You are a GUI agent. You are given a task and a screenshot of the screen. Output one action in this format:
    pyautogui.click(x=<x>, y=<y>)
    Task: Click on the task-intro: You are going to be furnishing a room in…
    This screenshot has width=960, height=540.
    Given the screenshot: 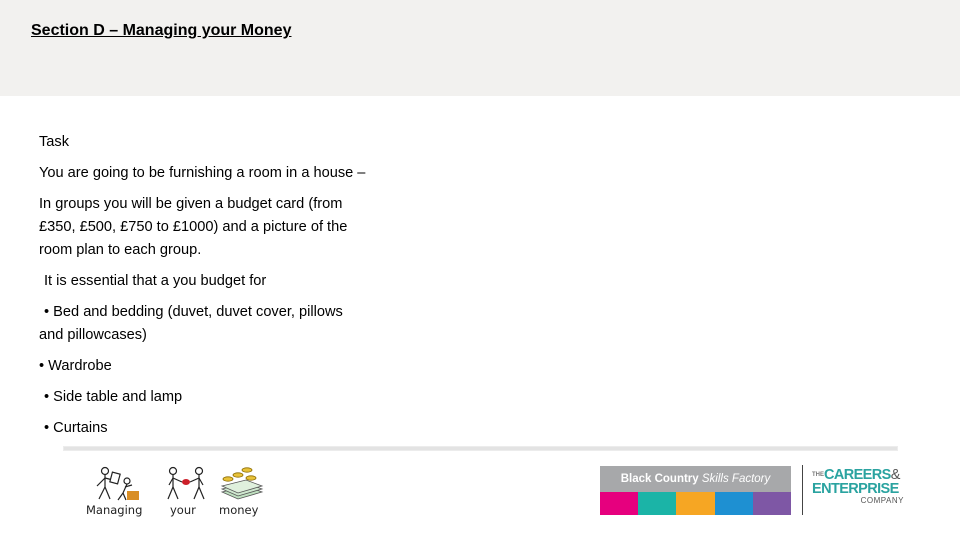 What is the action you would take?
    pyautogui.click(x=202, y=173)
    